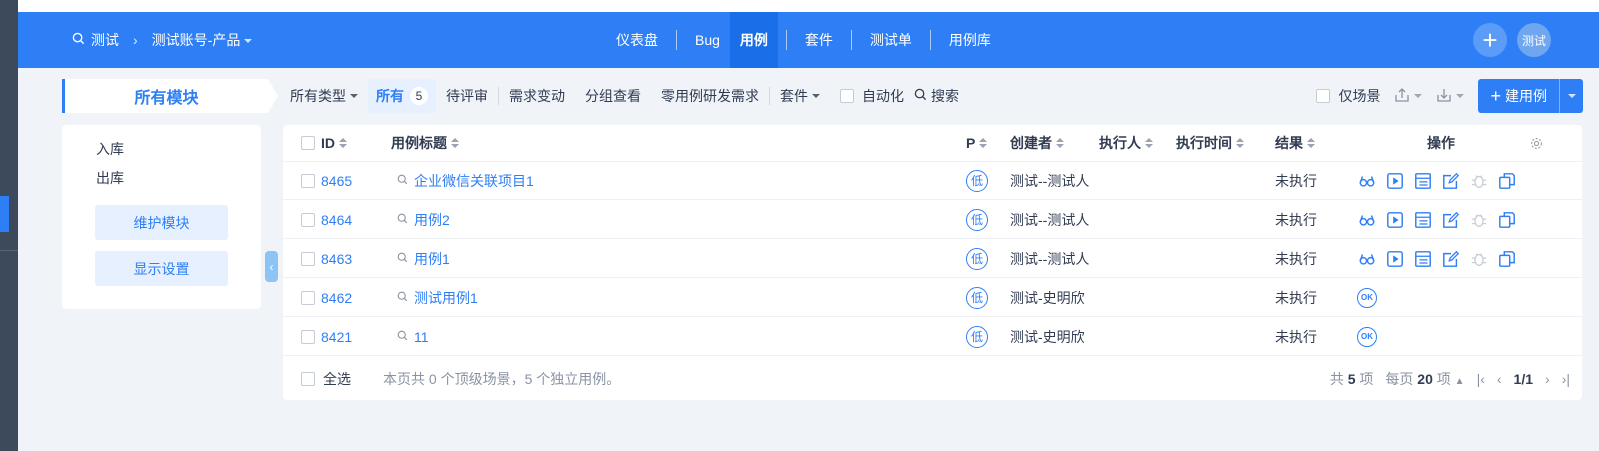 The width and height of the screenshot is (1599, 451). Describe the element at coordinates (308, 378) in the screenshot. I see `select-all-checkbox` at that location.